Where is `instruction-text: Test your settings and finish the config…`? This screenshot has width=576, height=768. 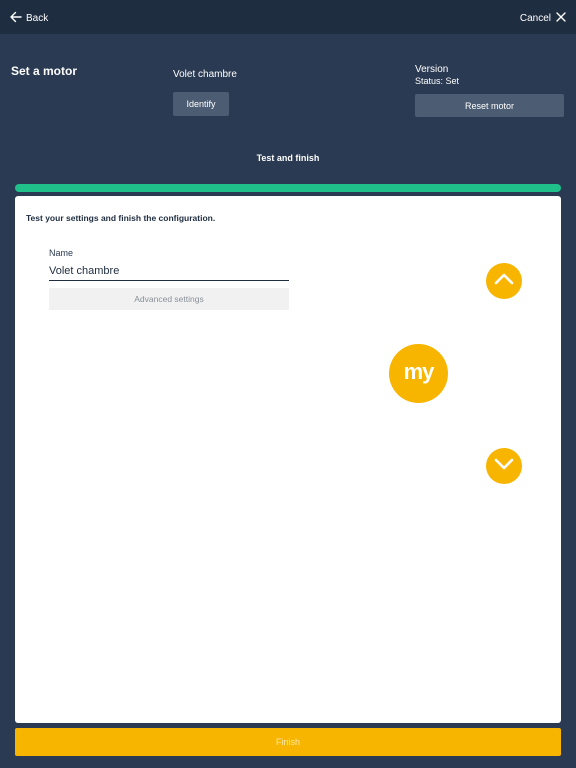
instruction-text: Test your settings and finish the config… is located at coordinates (121, 218).